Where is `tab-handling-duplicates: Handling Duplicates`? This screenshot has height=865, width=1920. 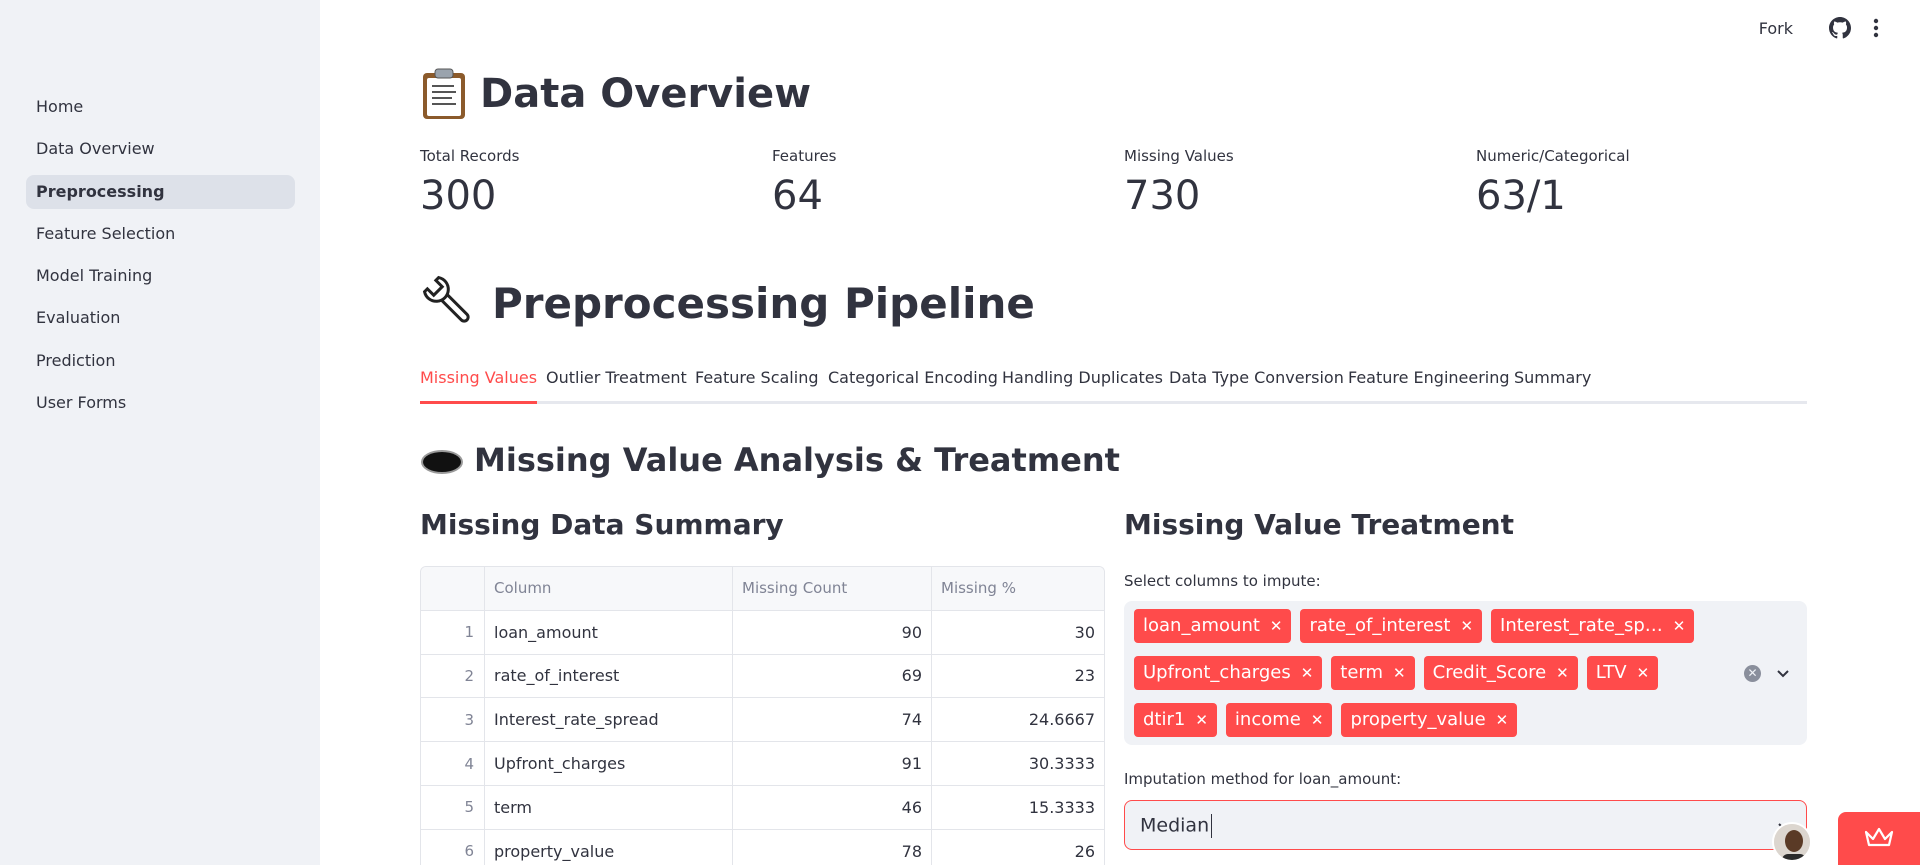 tab-handling-duplicates: Handling Duplicates is located at coordinates (1082, 384).